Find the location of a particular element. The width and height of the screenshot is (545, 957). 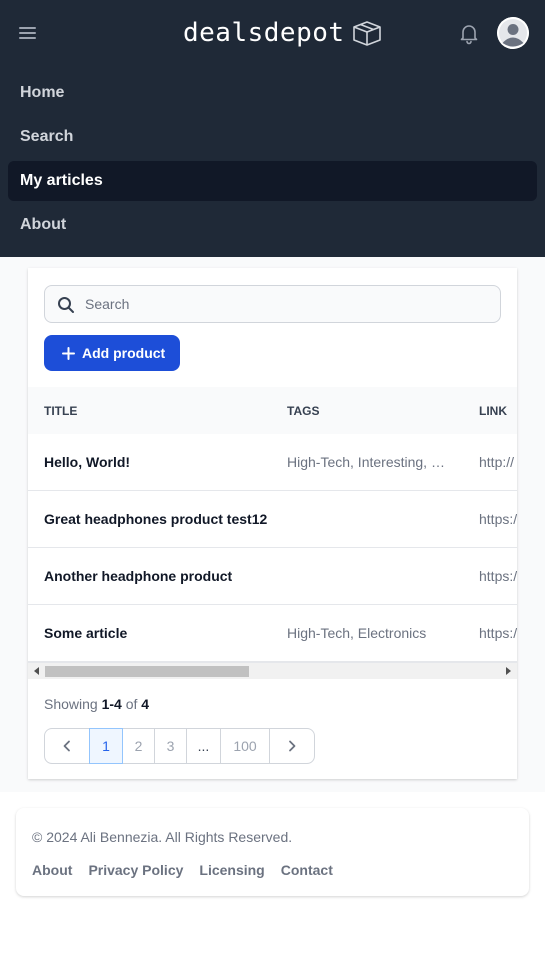

column-header-title: TITLE is located at coordinates (60, 410).